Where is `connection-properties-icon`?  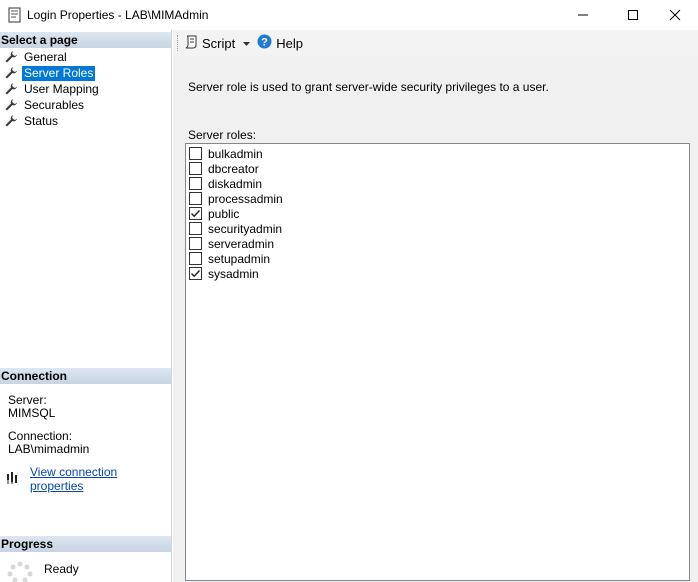 connection-properties-icon is located at coordinates (14, 479).